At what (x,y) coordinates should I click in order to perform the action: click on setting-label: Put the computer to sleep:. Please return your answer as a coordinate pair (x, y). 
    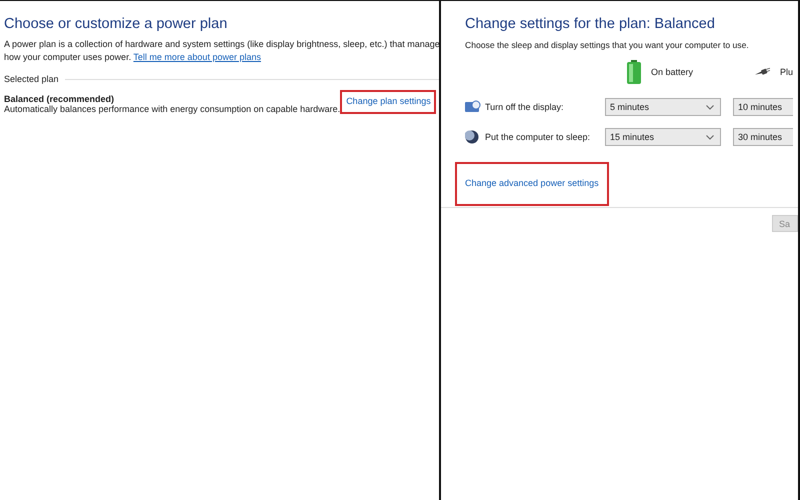
    Looking at the image, I should click on (538, 137).